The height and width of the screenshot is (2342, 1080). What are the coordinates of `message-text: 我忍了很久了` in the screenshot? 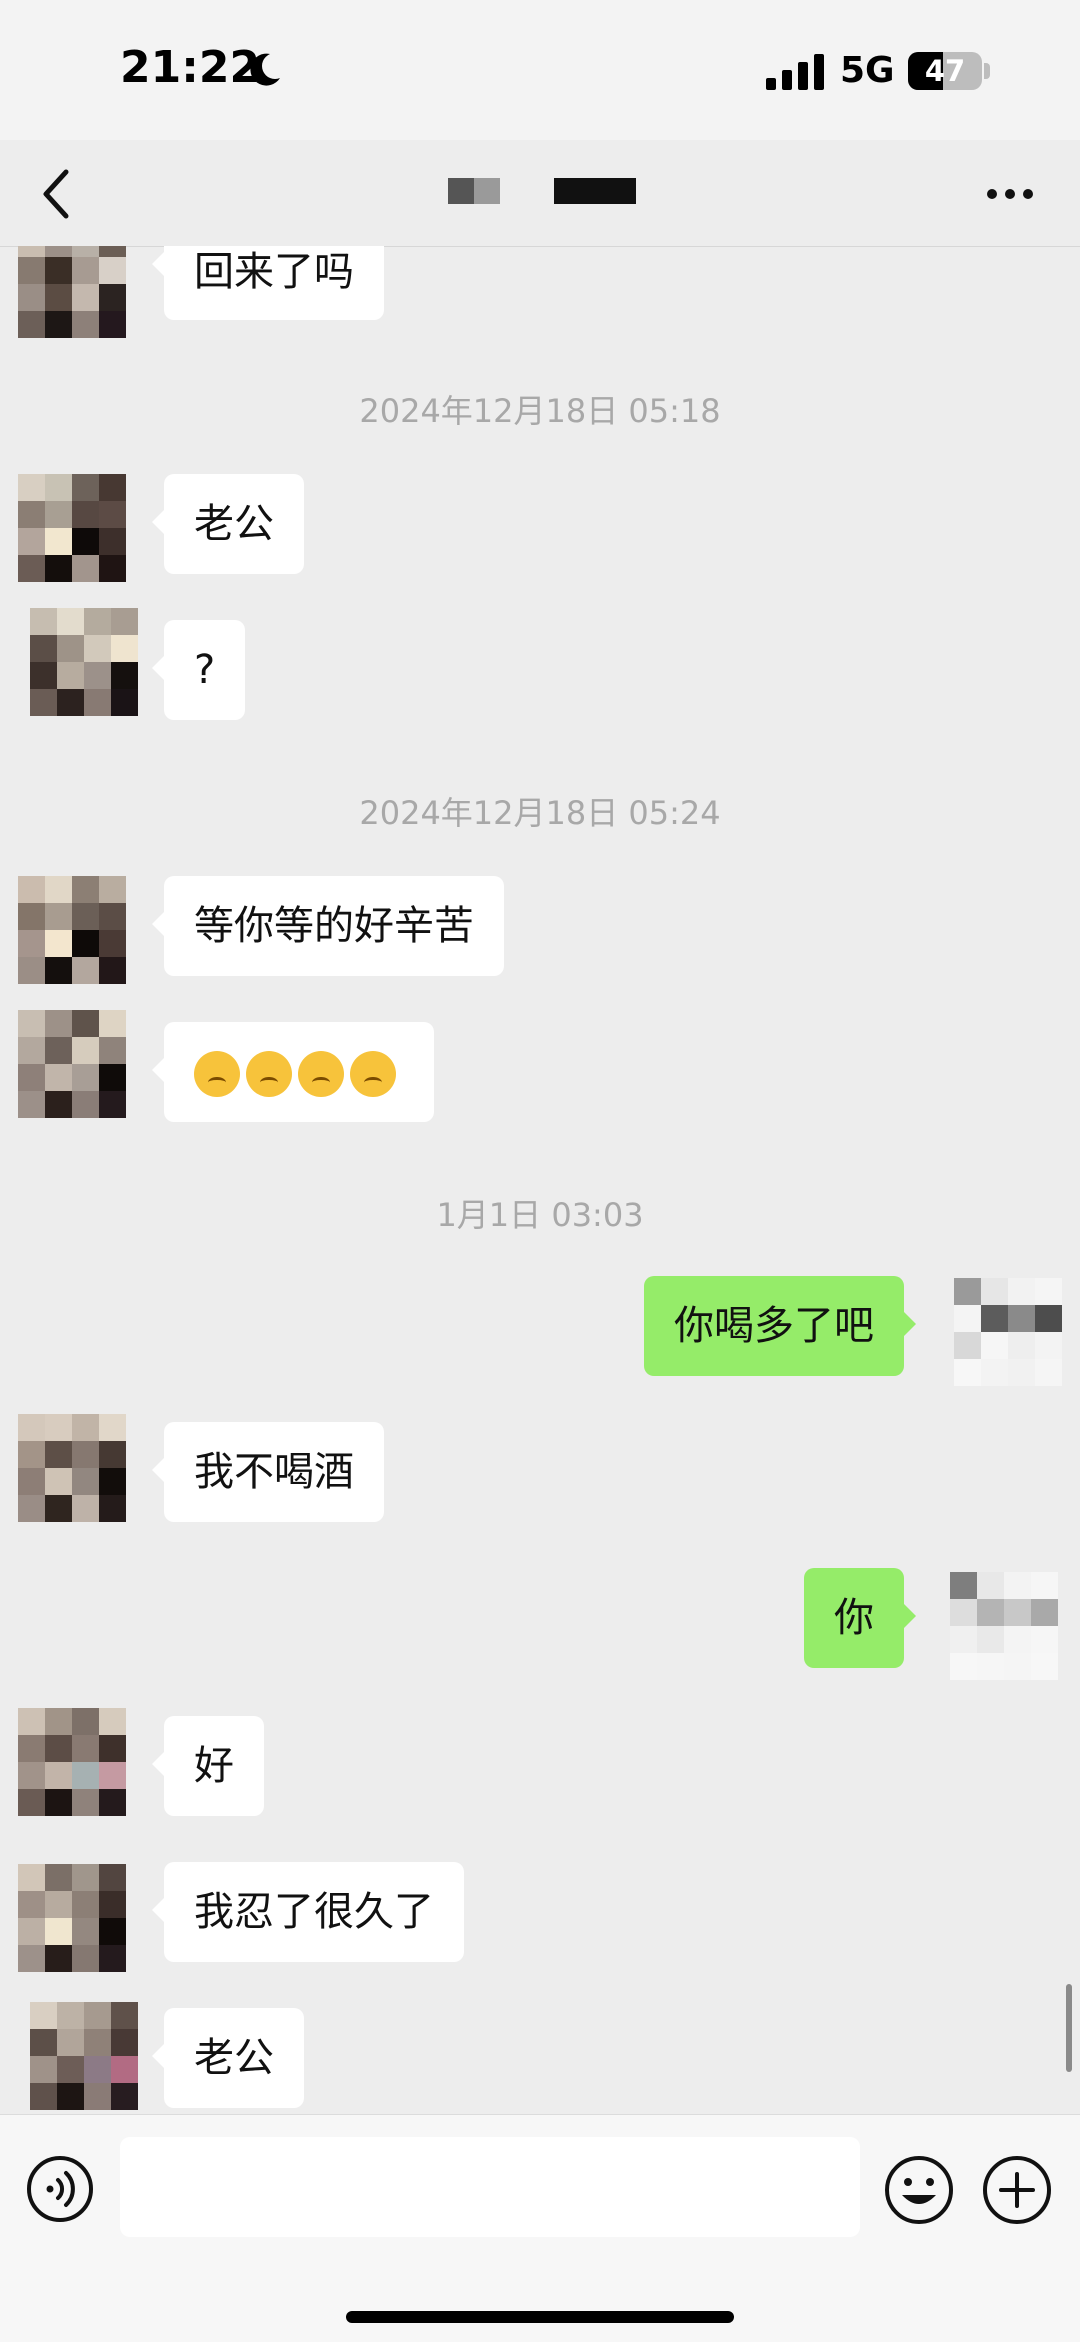 It's located at (314, 1912).